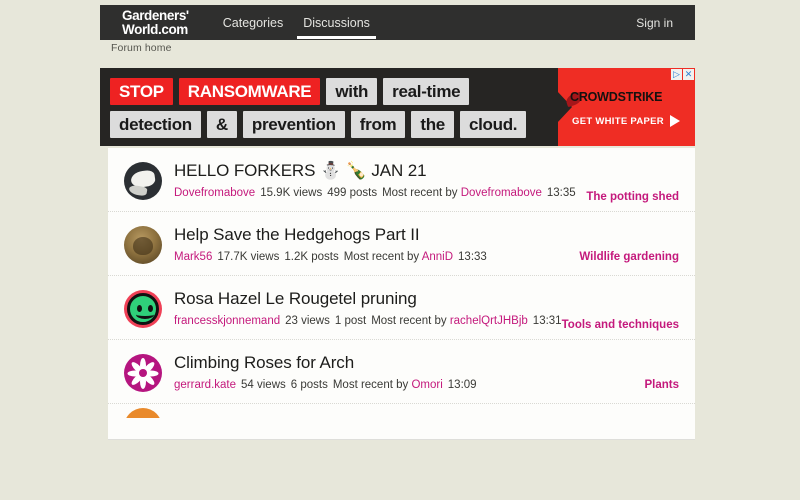 The image size is (800, 500). What do you see at coordinates (205, 385) in the screenshot?
I see `discussion-author: gerrard.kate` at bounding box center [205, 385].